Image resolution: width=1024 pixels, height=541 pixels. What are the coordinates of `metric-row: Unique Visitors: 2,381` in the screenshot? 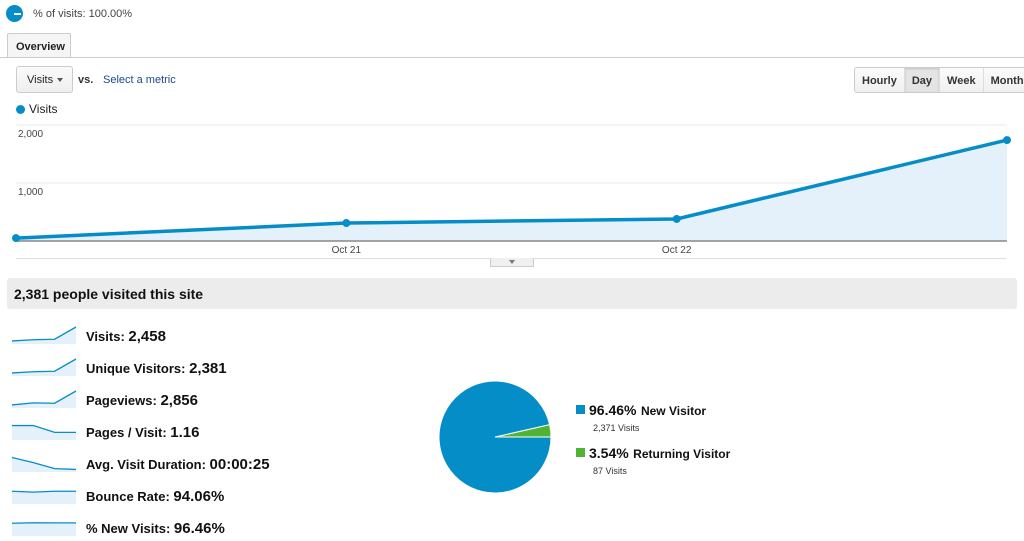 It's located at (180, 367).